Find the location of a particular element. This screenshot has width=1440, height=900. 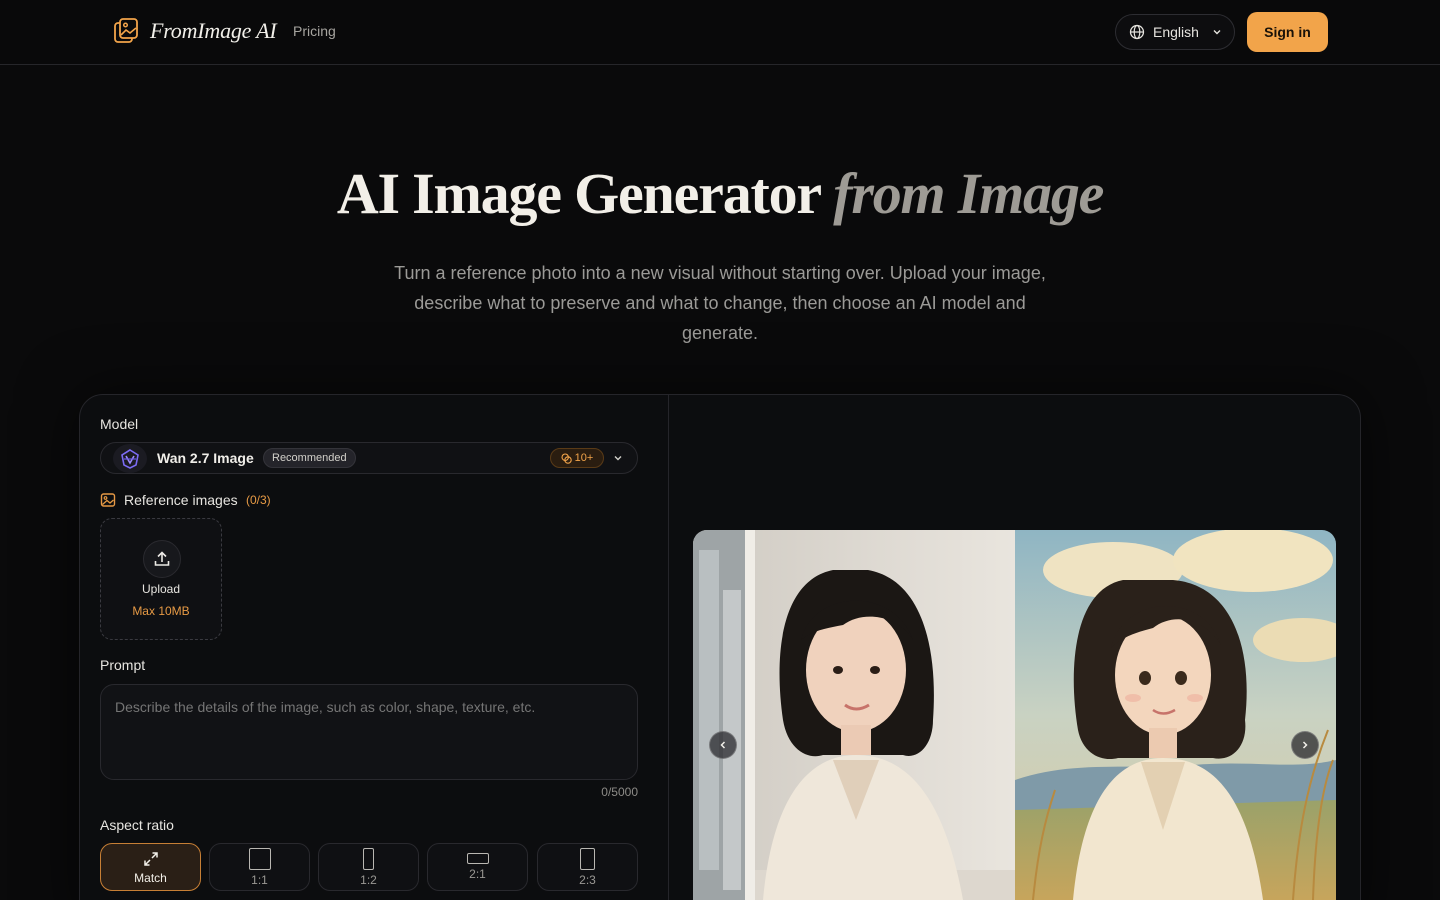

image-stack-icon is located at coordinates (126, 30).